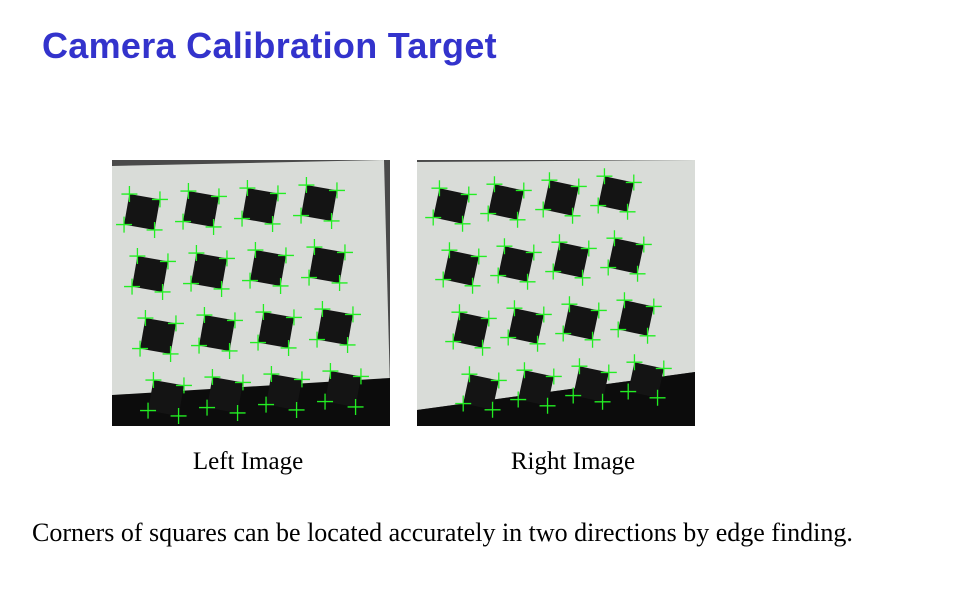 The width and height of the screenshot is (958, 596). I want to click on left-calibration-image, so click(251, 293).